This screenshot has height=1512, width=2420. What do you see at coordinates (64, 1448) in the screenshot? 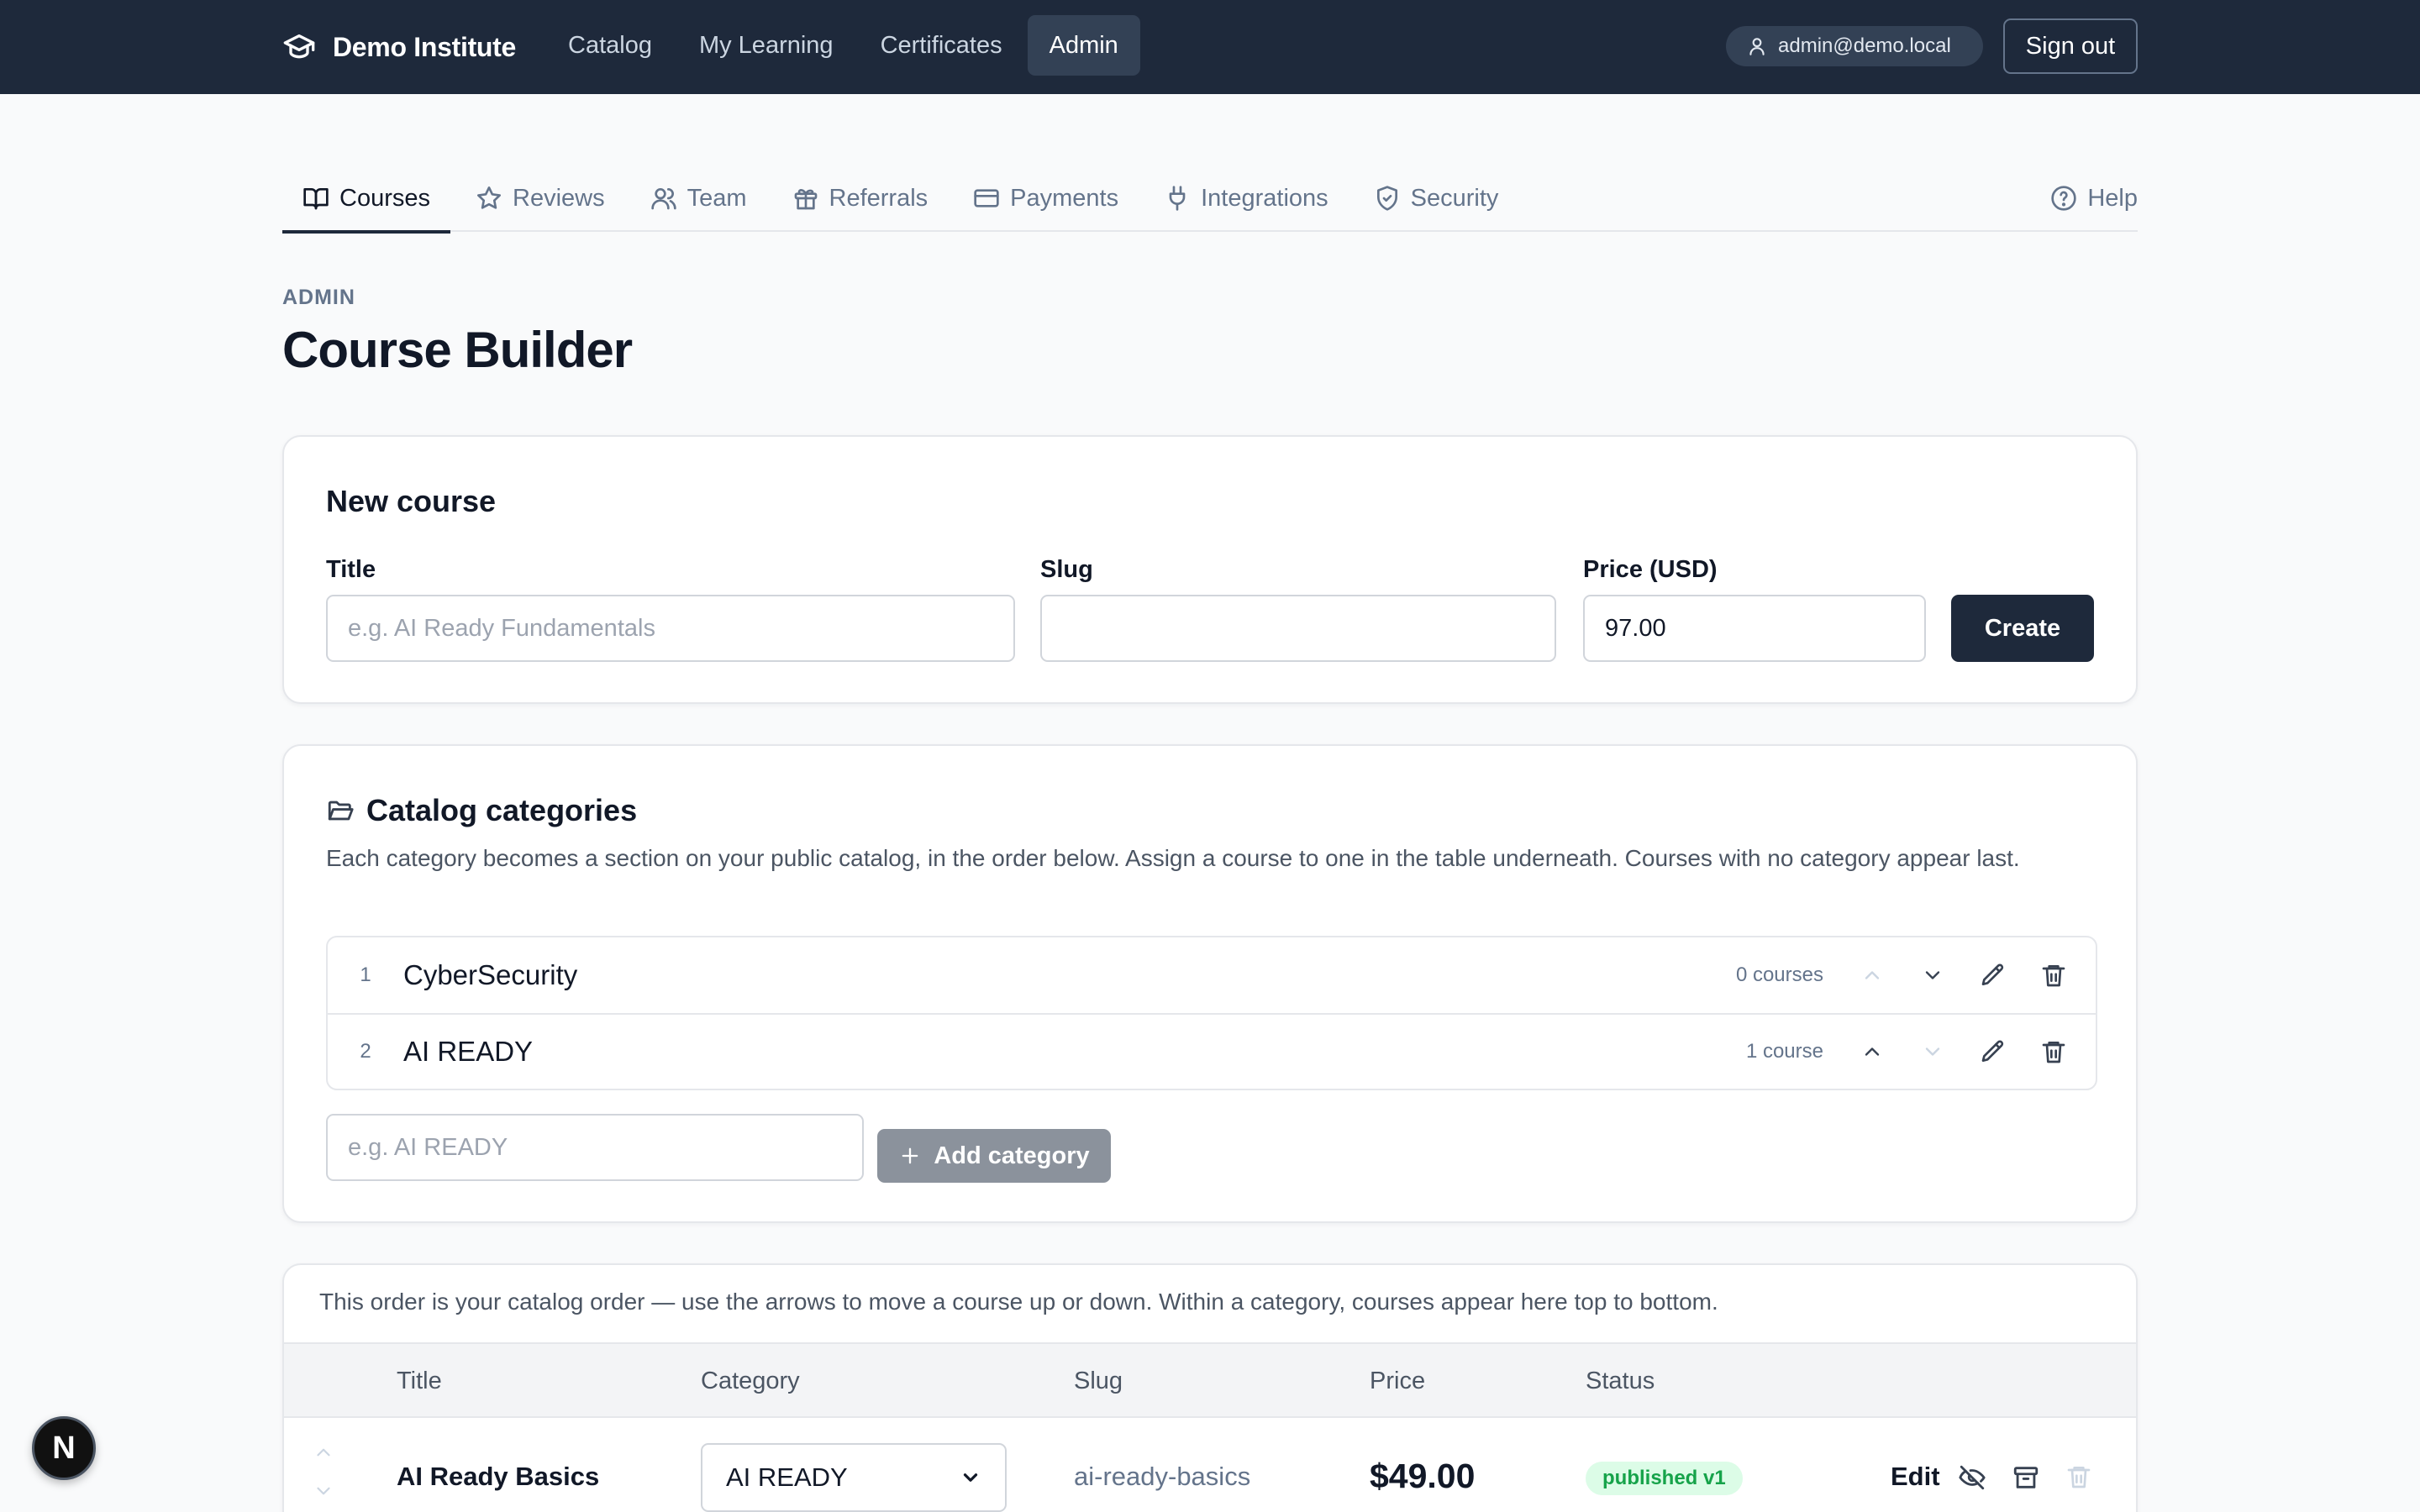
I see `framework-dev-badge: N` at bounding box center [64, 1448].